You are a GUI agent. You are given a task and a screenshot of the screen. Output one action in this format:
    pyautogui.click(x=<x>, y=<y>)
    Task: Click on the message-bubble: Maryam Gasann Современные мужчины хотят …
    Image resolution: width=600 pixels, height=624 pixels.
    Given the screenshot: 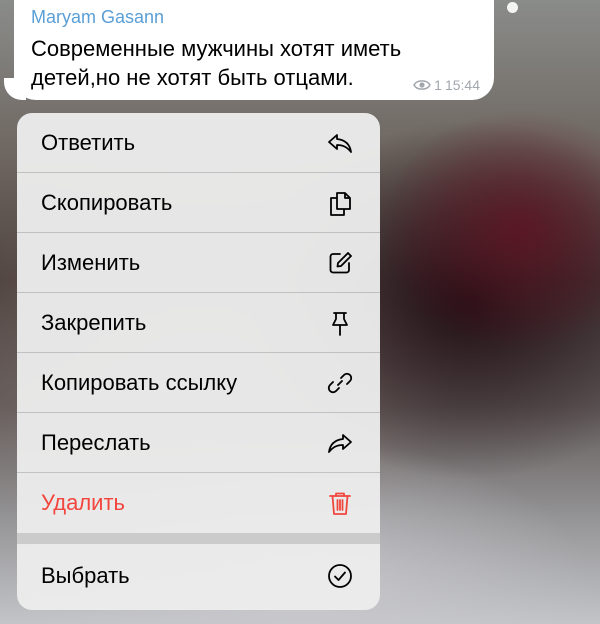 What is the action you would take?
    pyautogui.click(x=254, y=50)
    